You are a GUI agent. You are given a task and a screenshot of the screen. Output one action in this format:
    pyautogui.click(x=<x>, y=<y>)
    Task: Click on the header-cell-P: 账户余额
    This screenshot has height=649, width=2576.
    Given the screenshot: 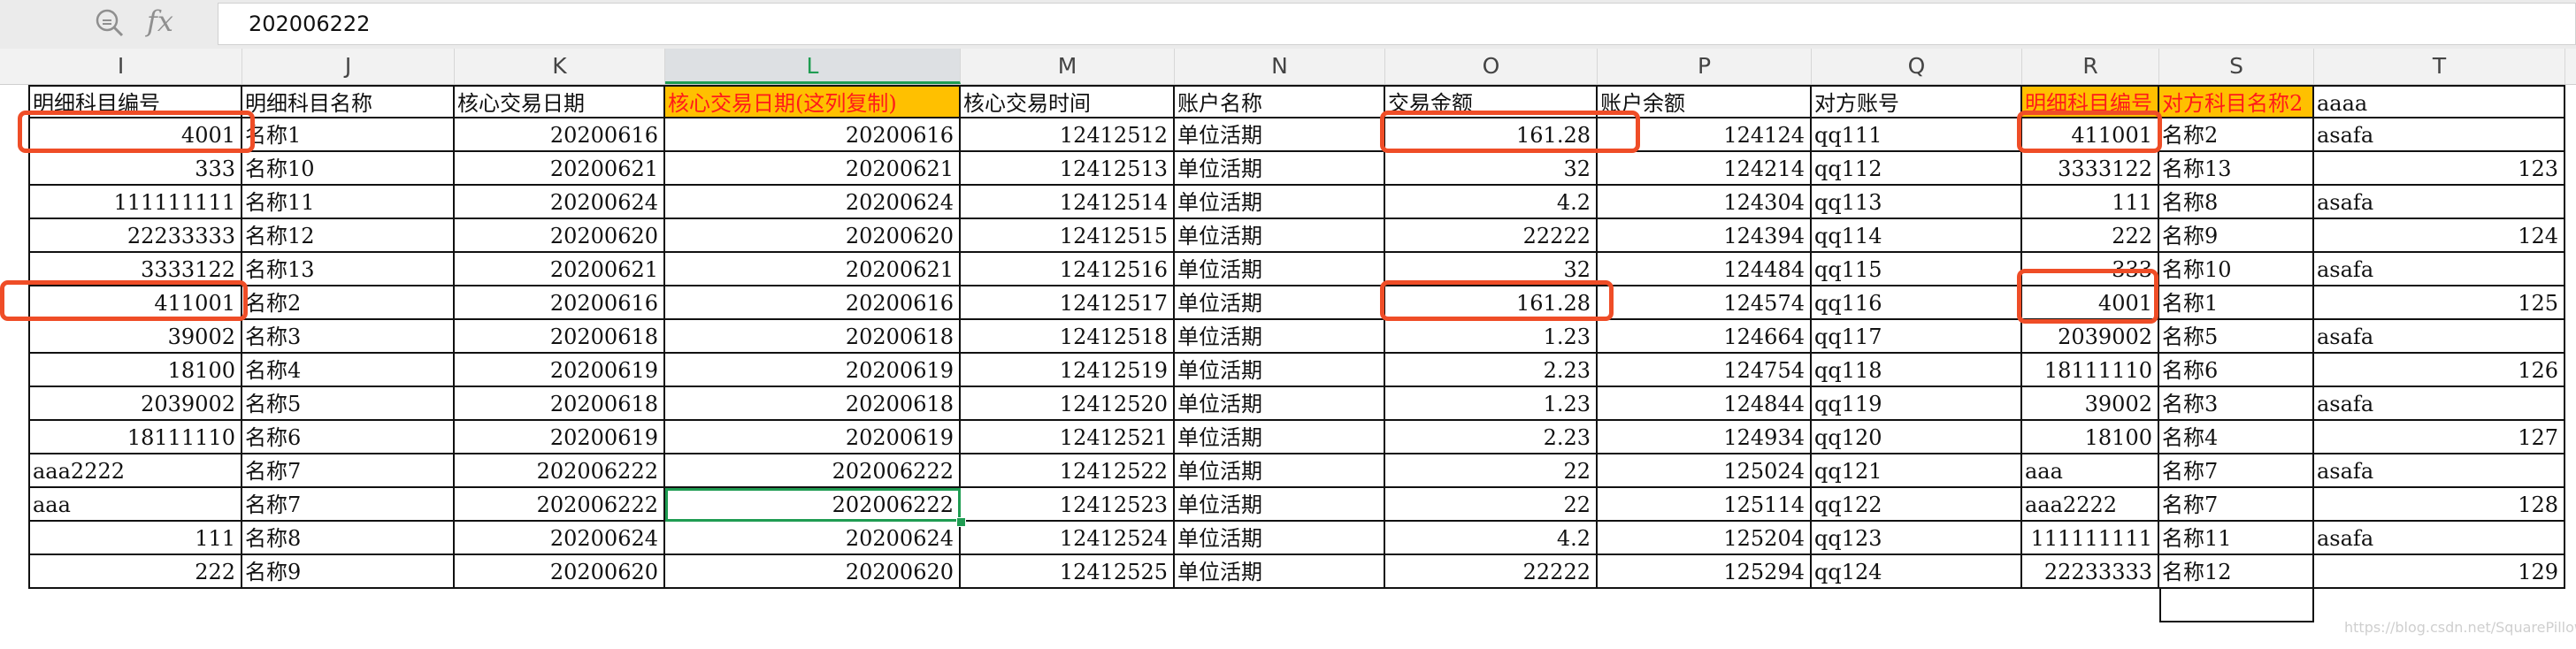 What is the action you would take?
    pyautogui.click(x=1705, y=101)
    